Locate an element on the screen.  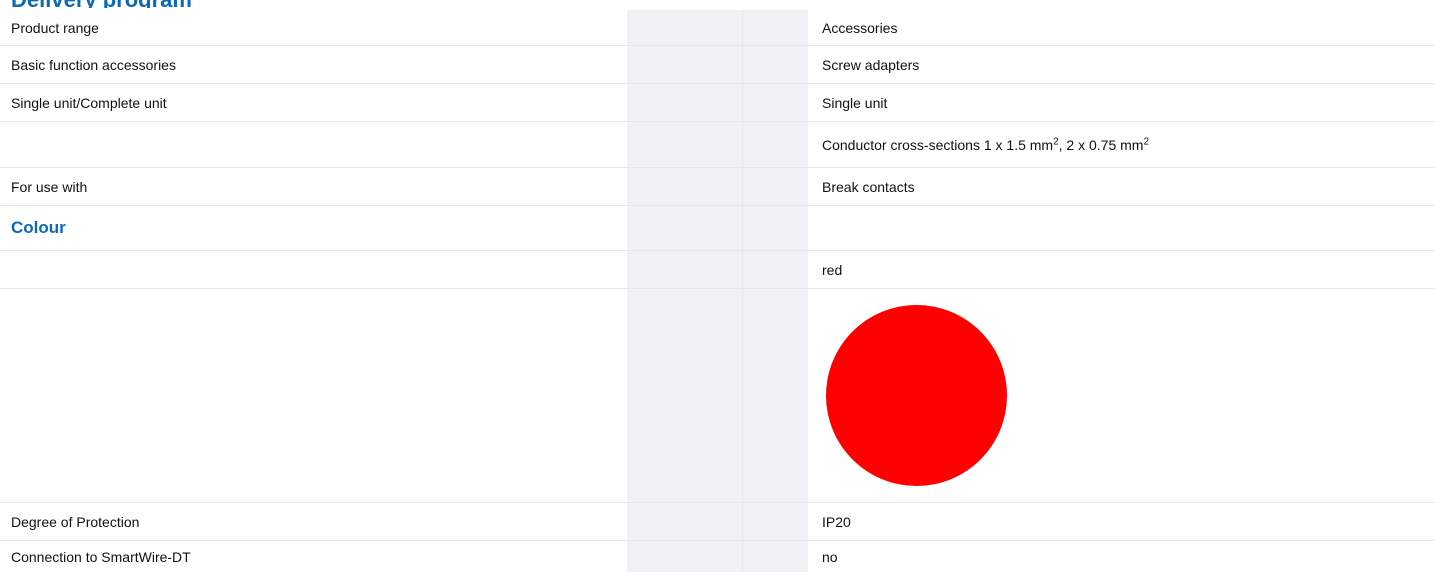
row-value: Single unit is located at coordinates (855, 102).